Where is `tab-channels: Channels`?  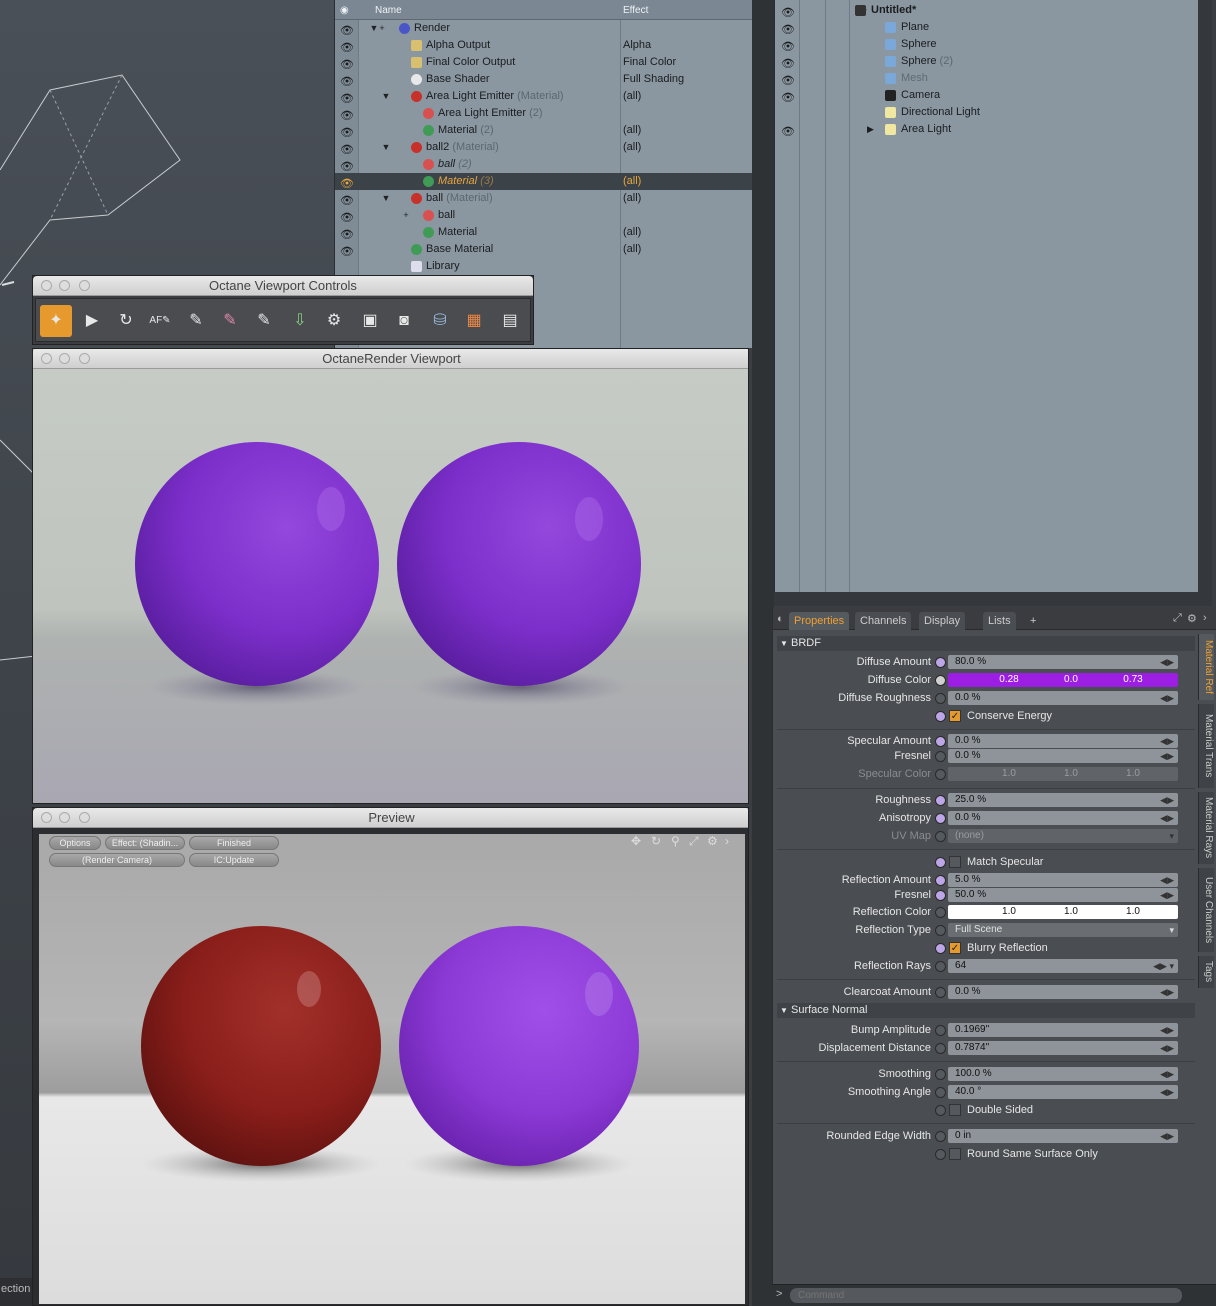 tab-channels: Channels is located at coordinates (883, 621).